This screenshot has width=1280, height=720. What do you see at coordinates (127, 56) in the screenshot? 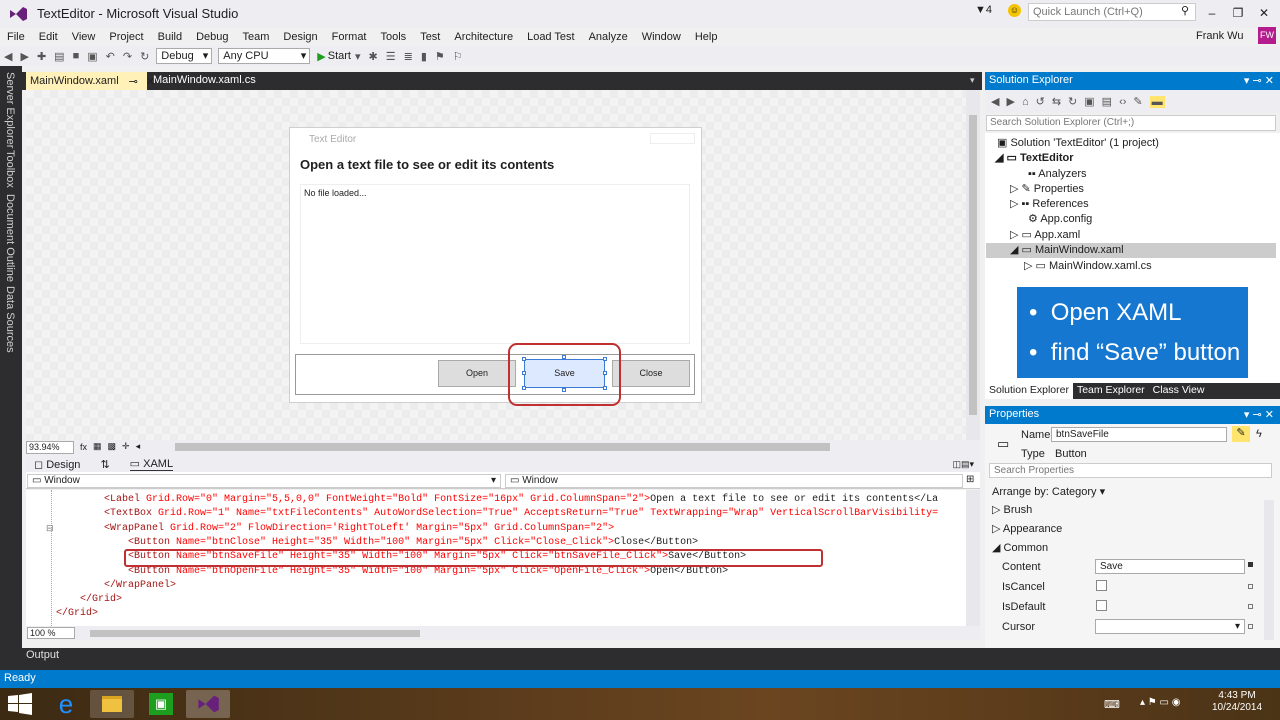
I see `redo-icon: ↷` at bounding box center [127, 56].